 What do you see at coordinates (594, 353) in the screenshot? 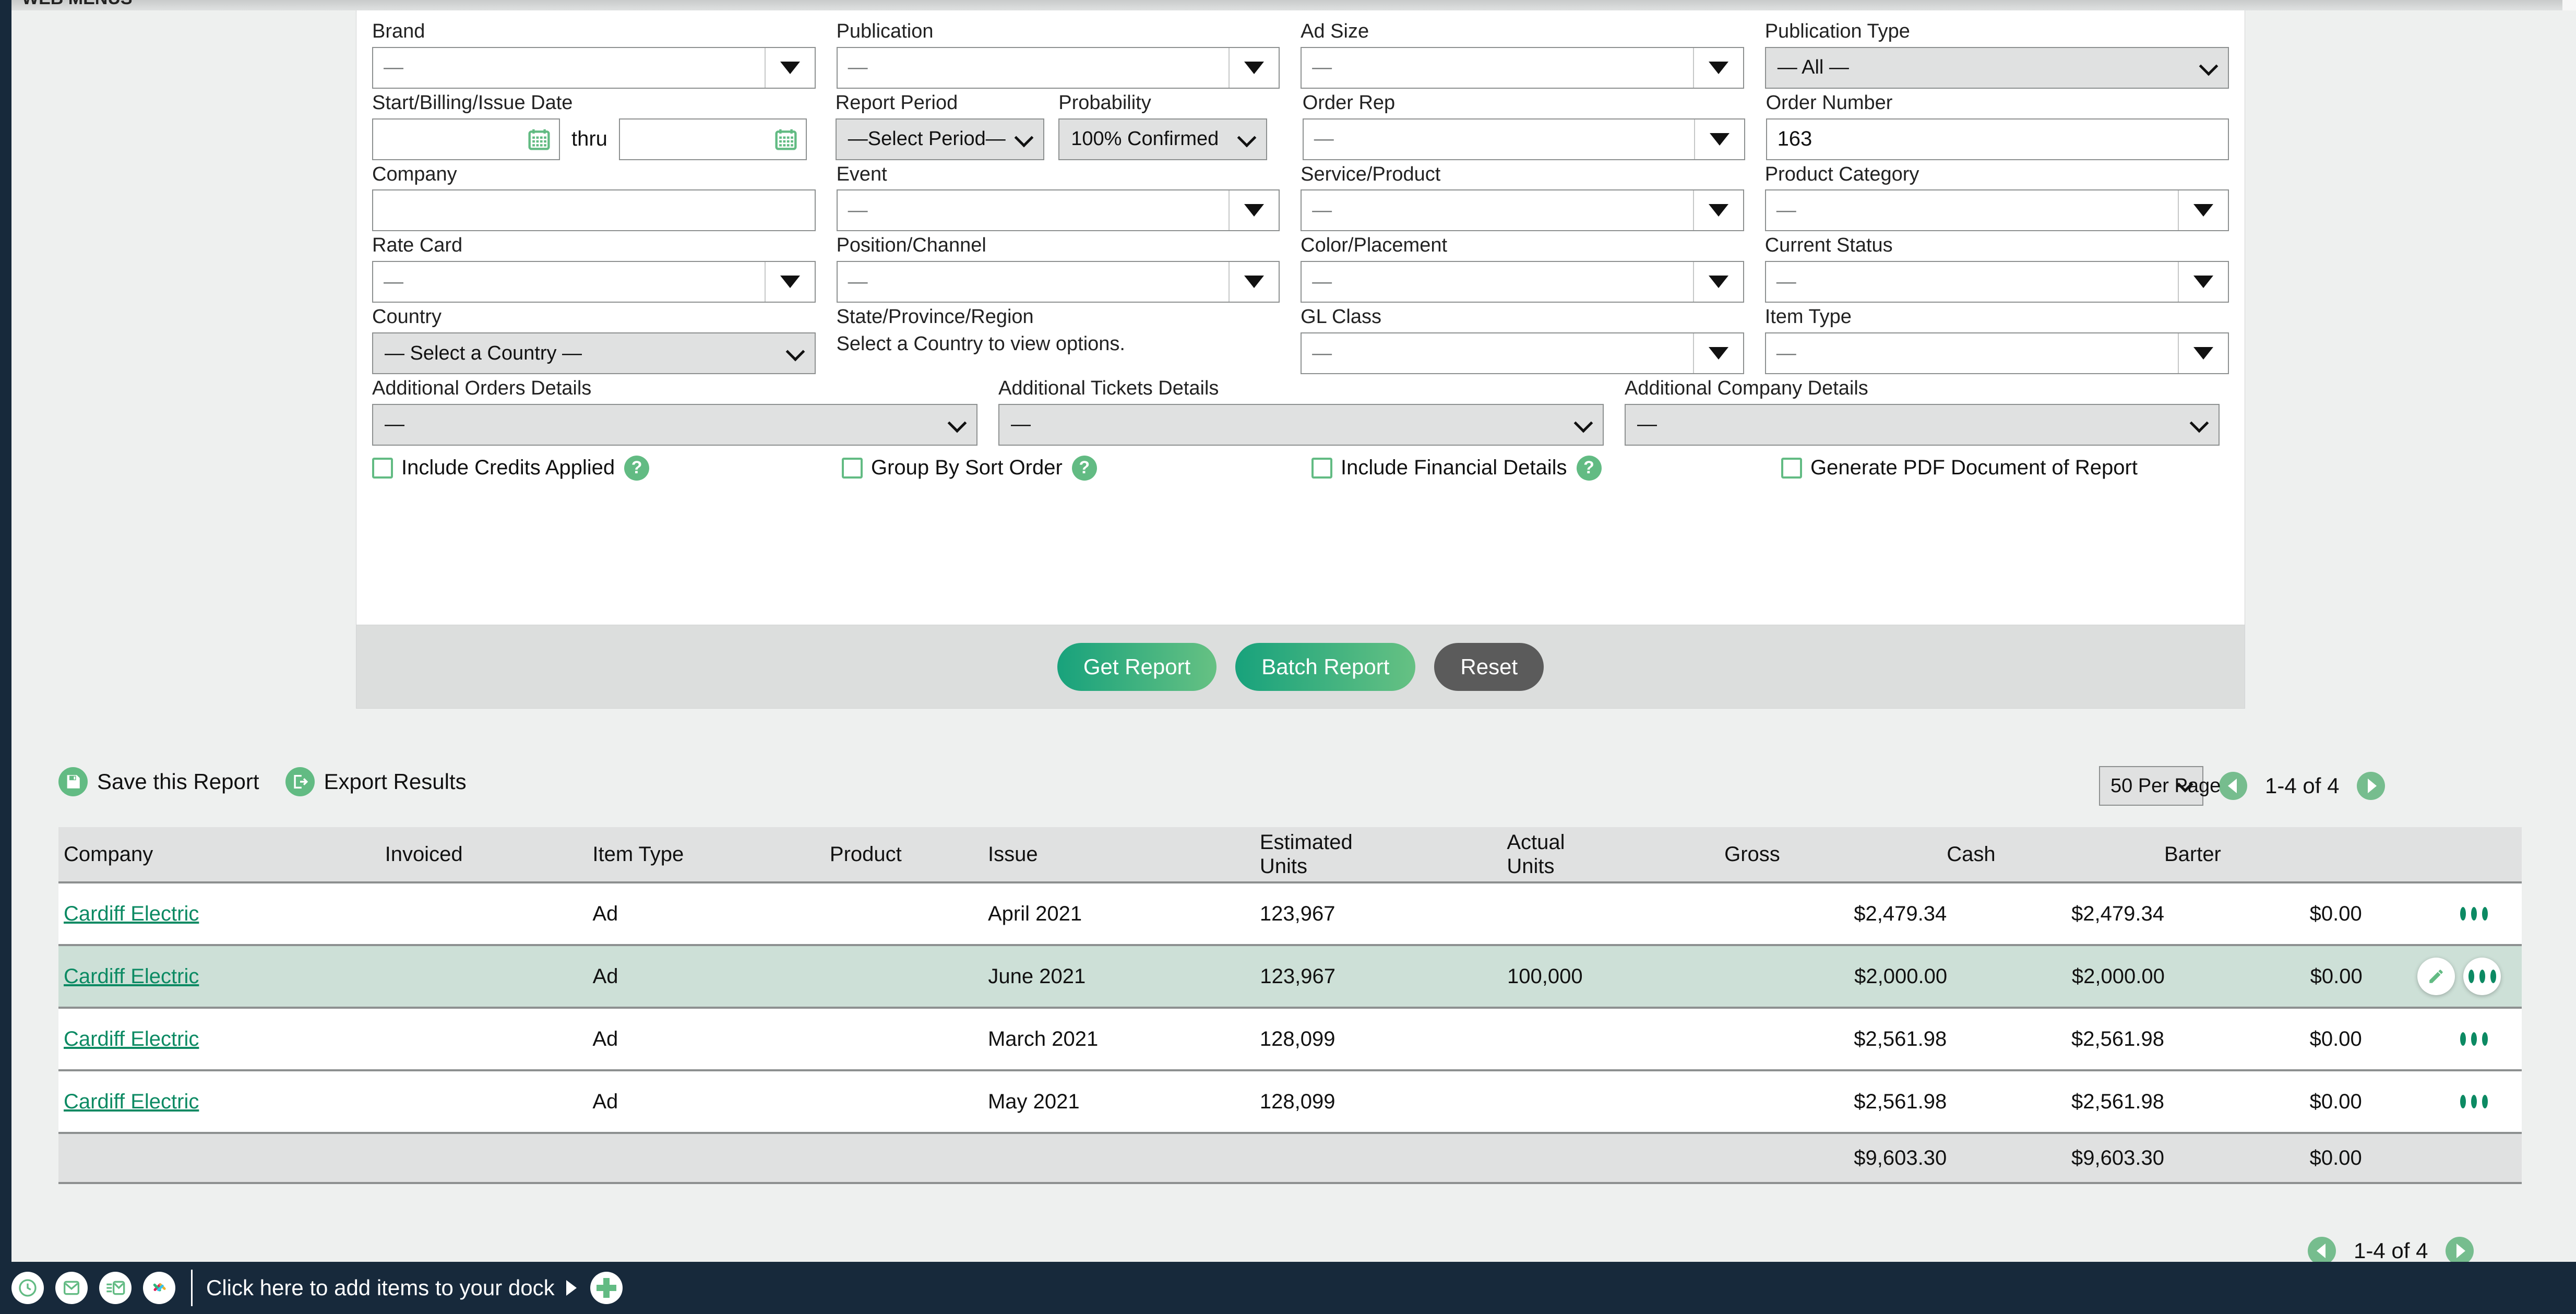
I see `country-select: — Select a Country —` at bounding box center [594, 353].